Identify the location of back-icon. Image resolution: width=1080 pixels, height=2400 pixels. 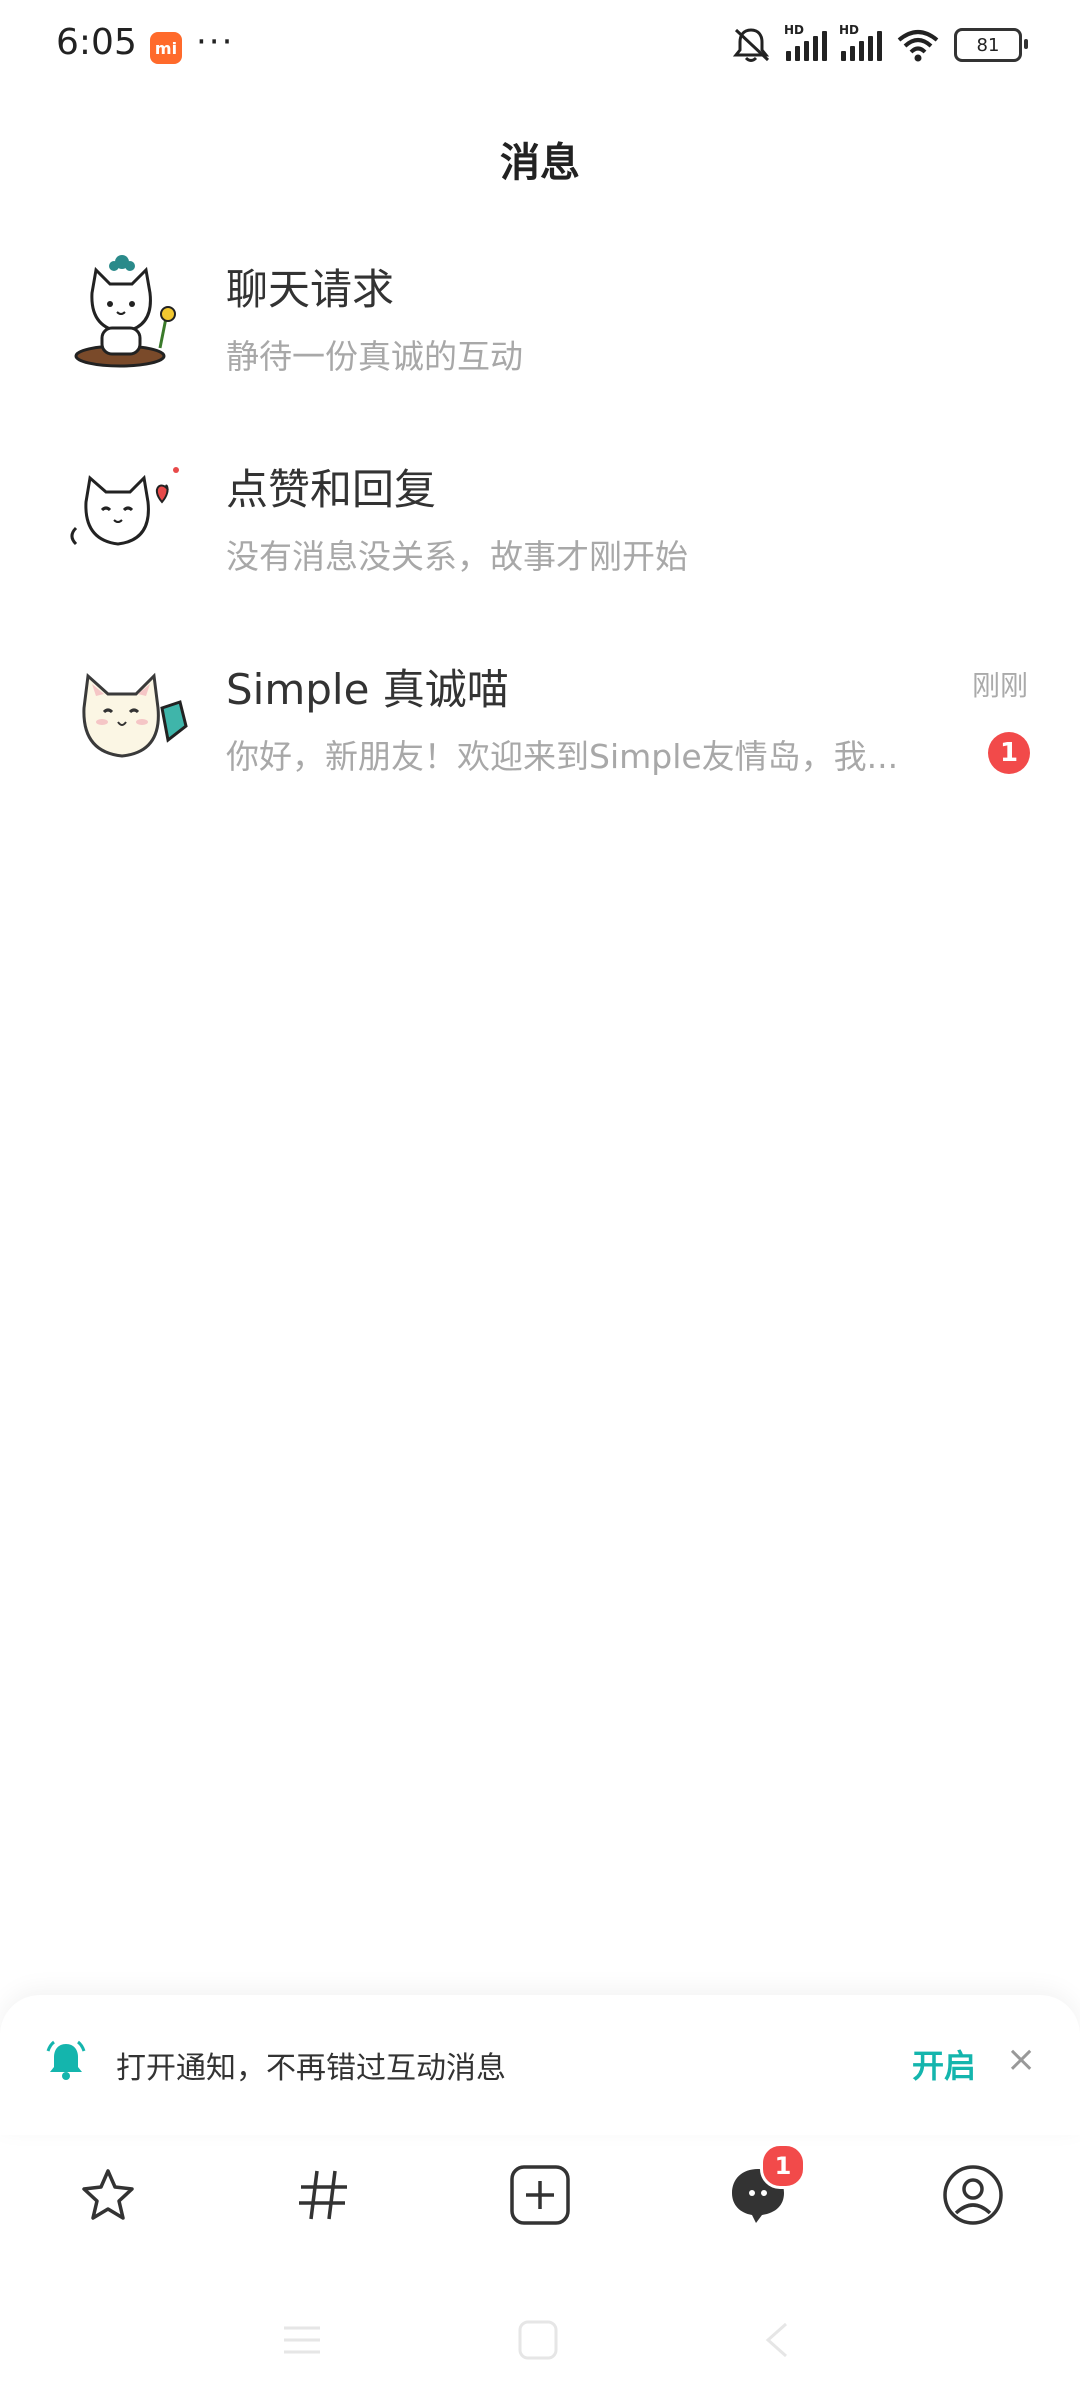
(778, 2340).